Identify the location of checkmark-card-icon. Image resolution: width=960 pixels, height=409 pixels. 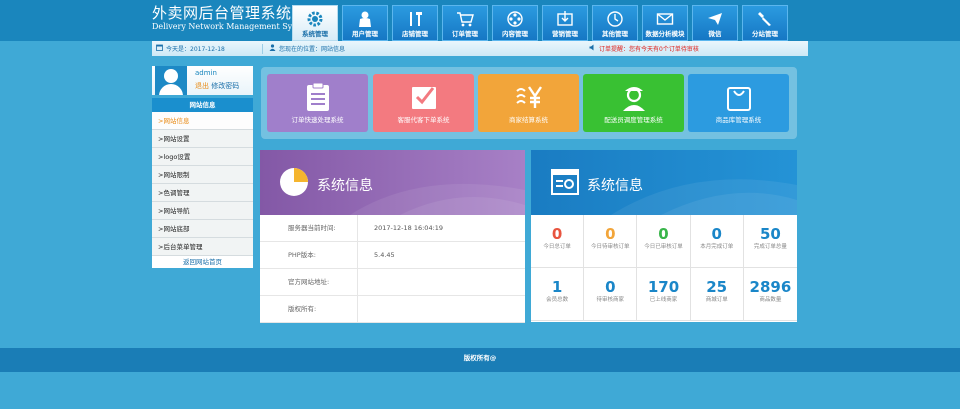
(424, 97).